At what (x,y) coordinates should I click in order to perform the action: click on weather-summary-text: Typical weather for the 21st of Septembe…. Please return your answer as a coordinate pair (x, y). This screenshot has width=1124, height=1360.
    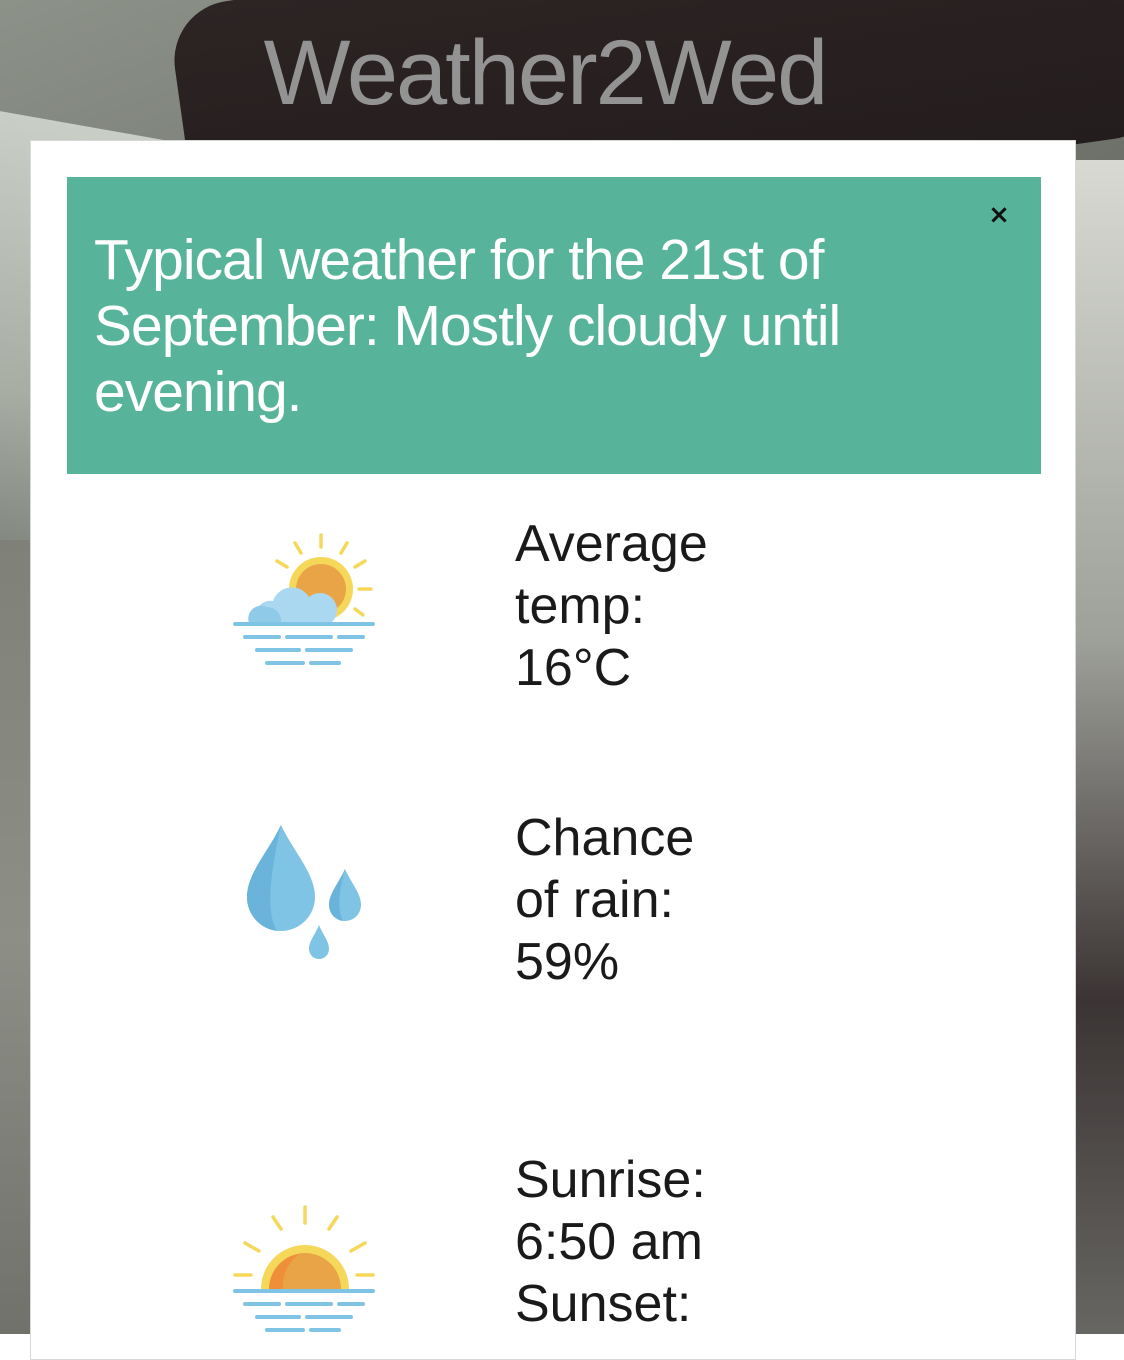
    Looking at the image, I should click on (467, 326).